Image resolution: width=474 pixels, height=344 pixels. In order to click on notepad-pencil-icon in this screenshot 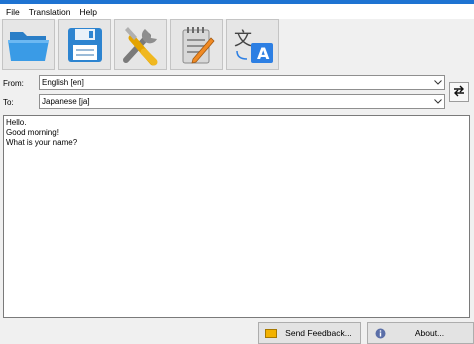, I will do `click(197, 45)`.